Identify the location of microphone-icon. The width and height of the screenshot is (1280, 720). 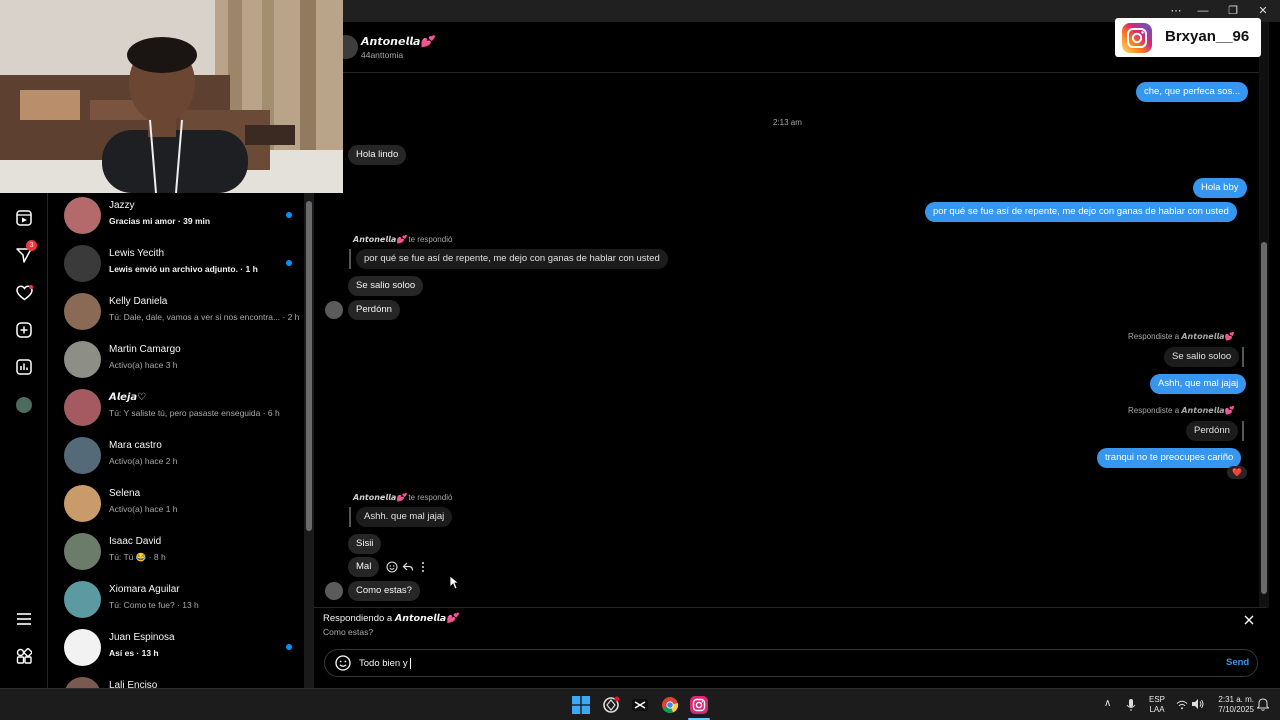
(1131, 706).